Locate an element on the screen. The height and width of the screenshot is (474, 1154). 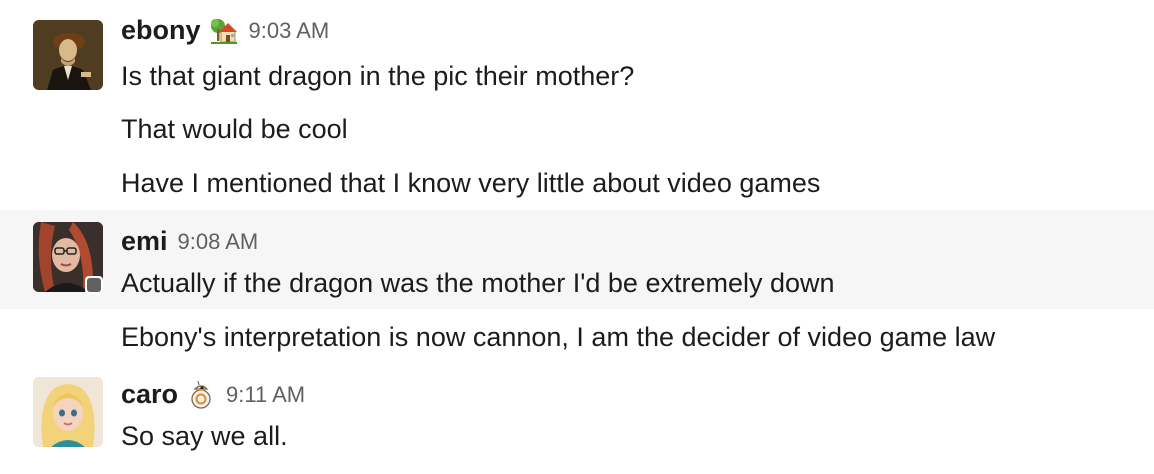
avatar-ebony is located at coordinates (68, 55).